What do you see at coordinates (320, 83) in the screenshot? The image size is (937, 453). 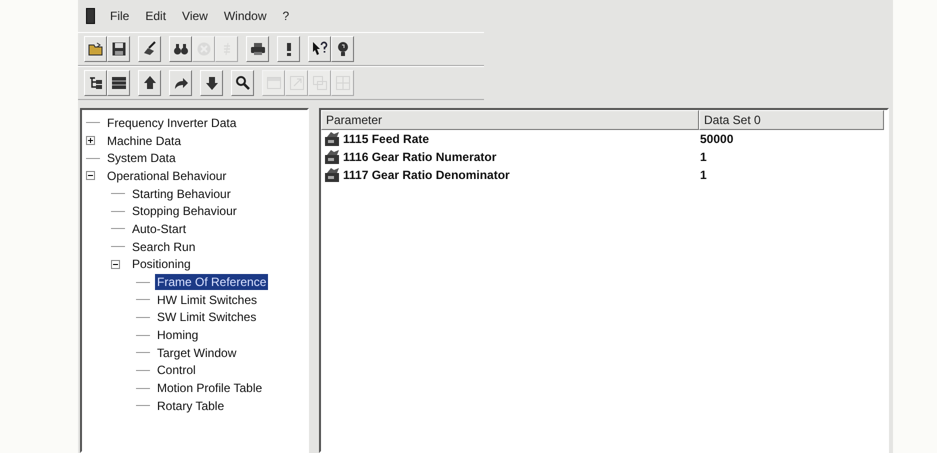 I see `cascade-icon` at bounding box center [320, 83].